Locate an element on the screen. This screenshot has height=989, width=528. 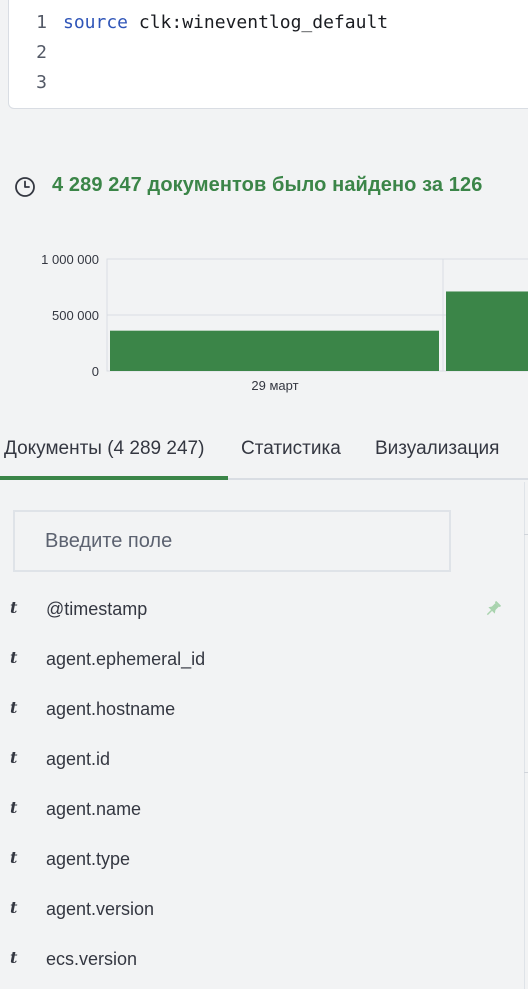
line-number: 3 is located at coordinates (41, 82).